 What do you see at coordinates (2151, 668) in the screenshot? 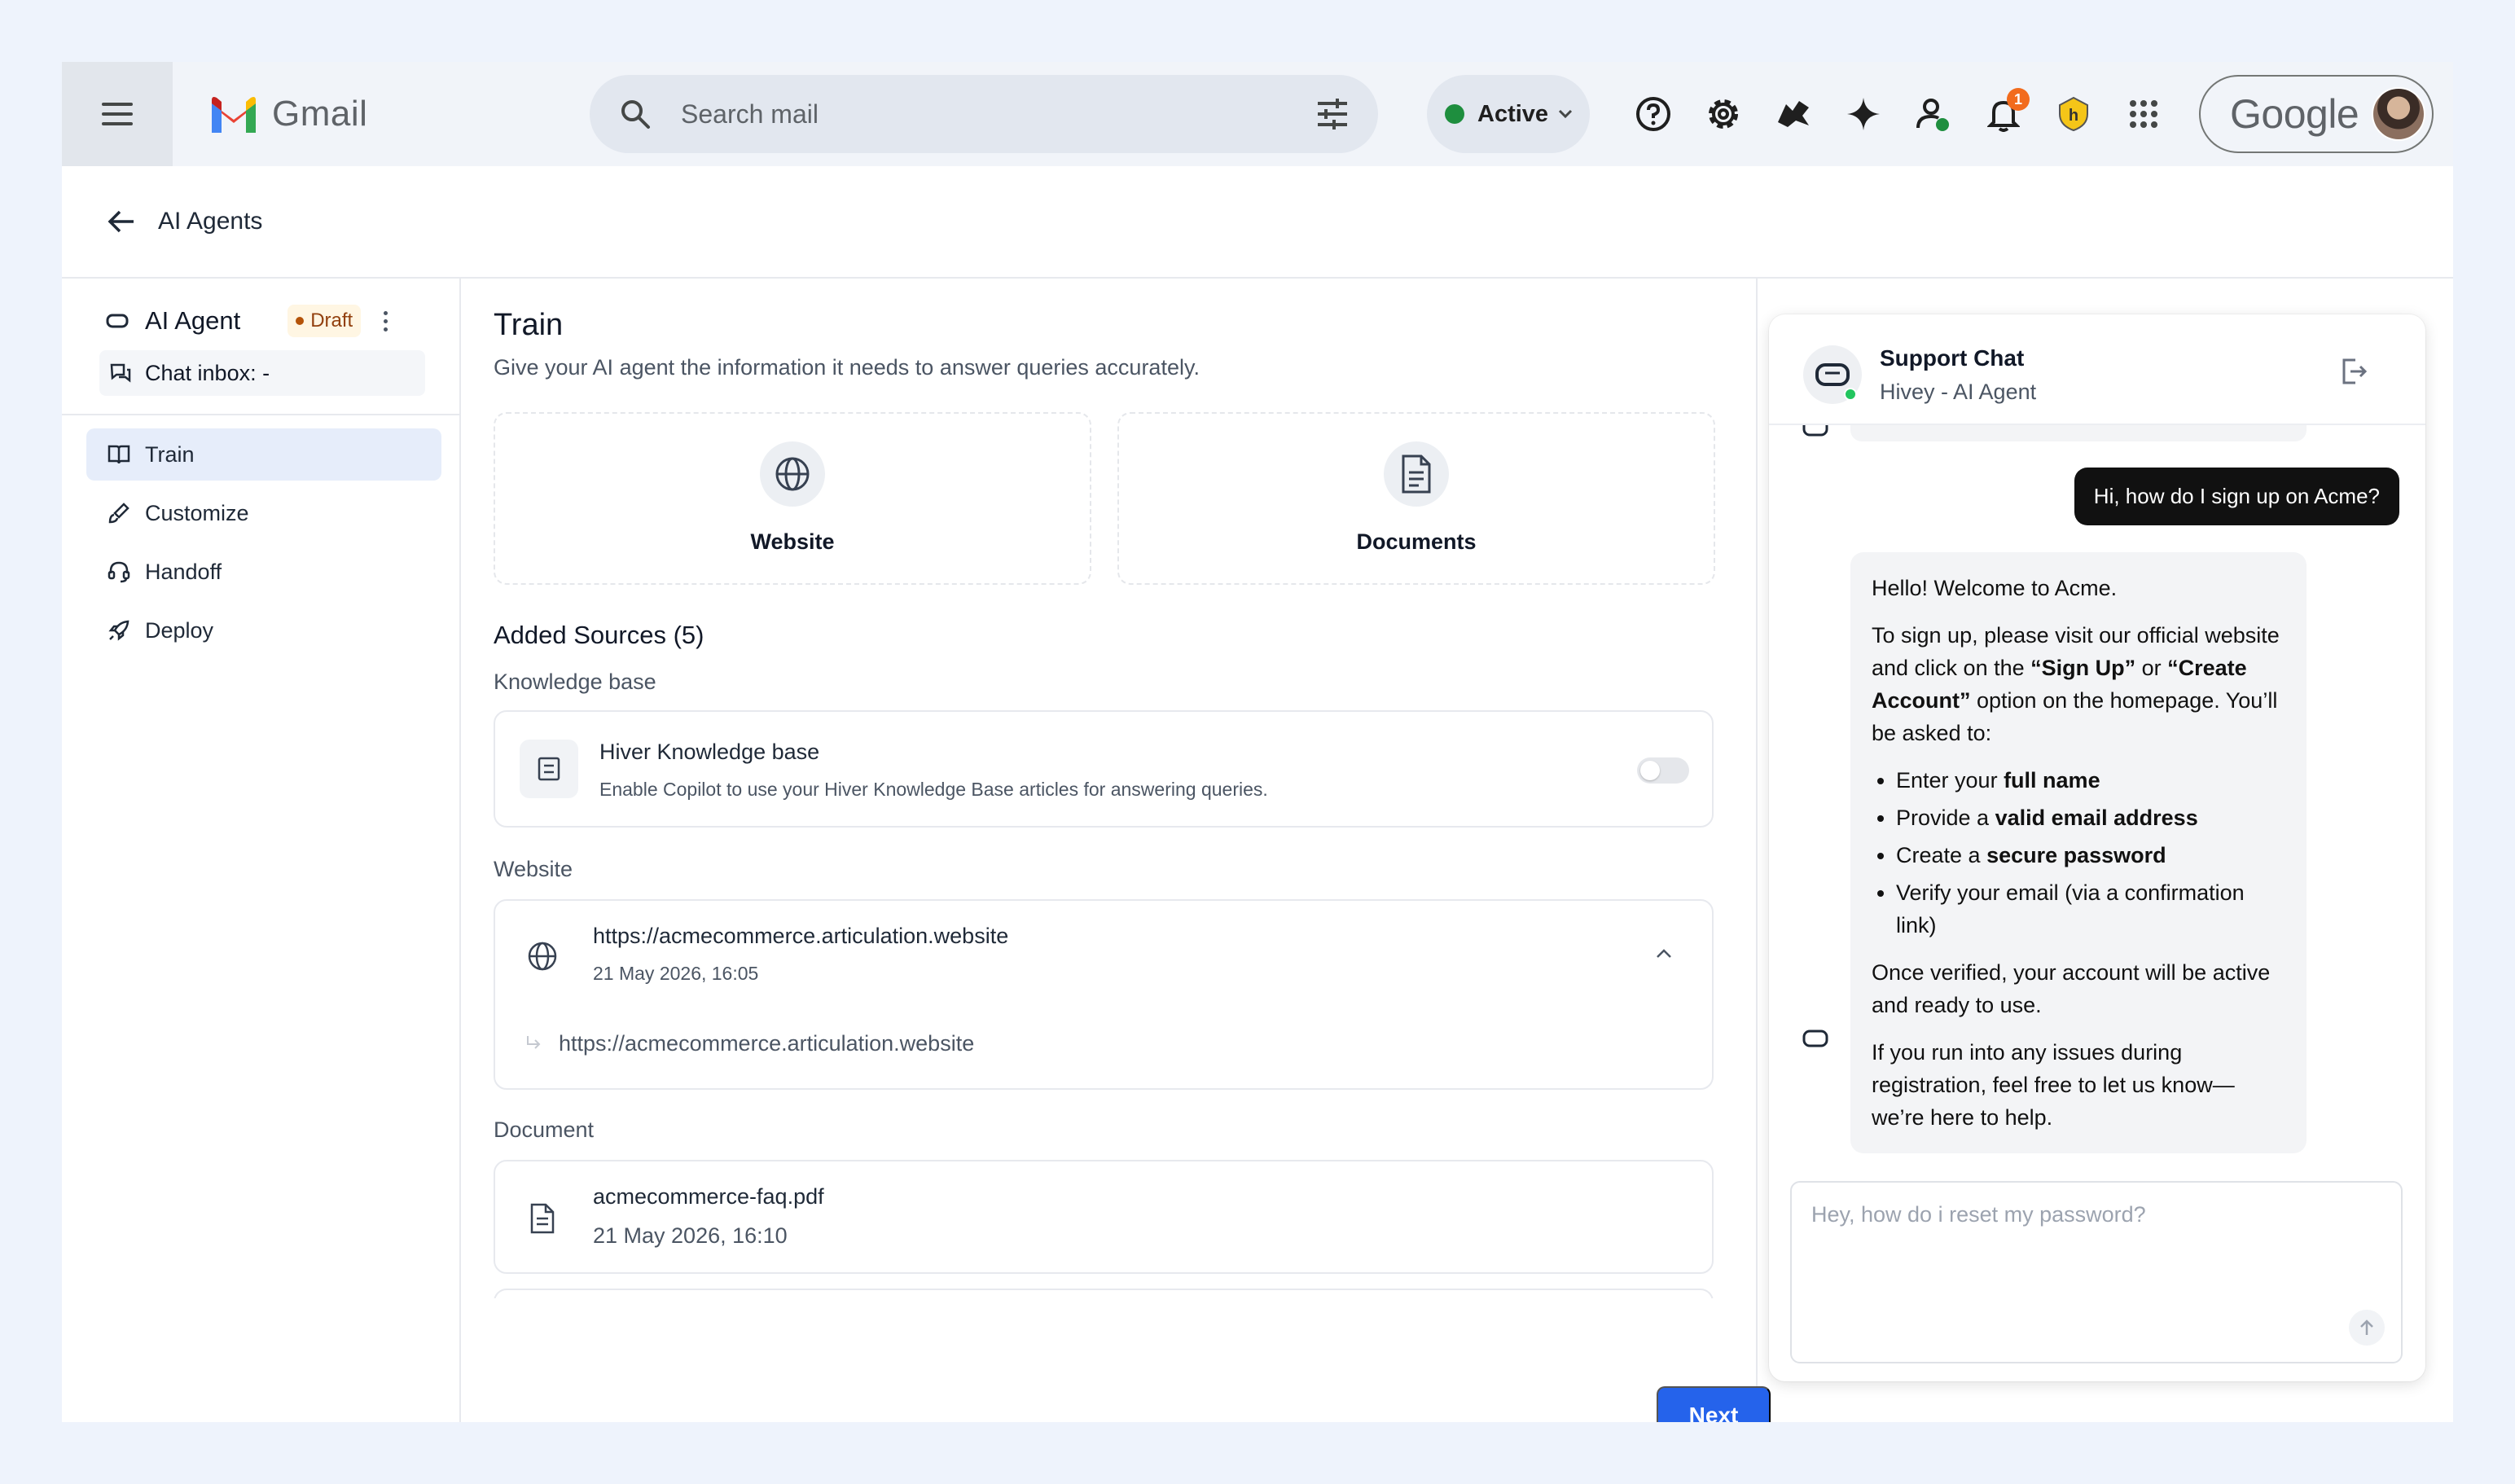
I see `text: or` at bounding box center [2151, 668].